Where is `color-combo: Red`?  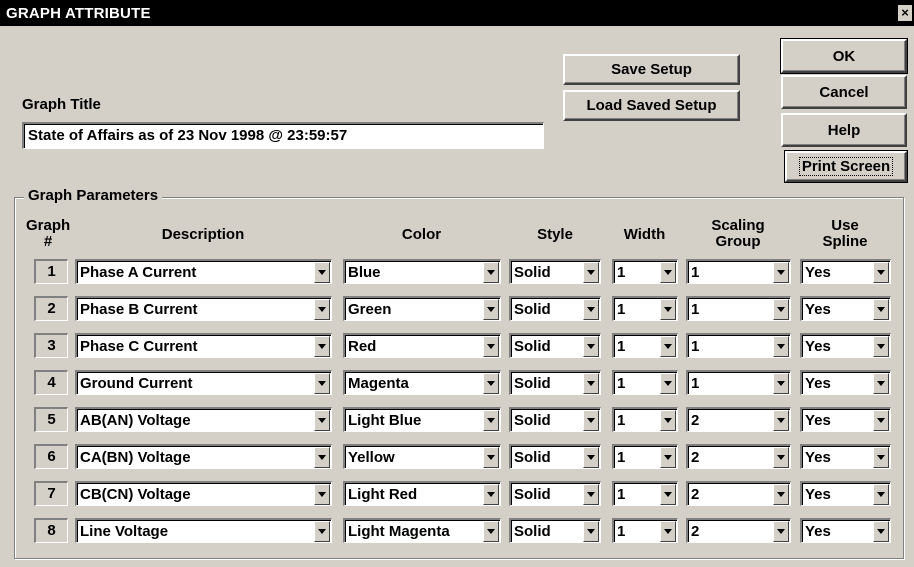
color-combo: Red is located at coordinates (422, 345).